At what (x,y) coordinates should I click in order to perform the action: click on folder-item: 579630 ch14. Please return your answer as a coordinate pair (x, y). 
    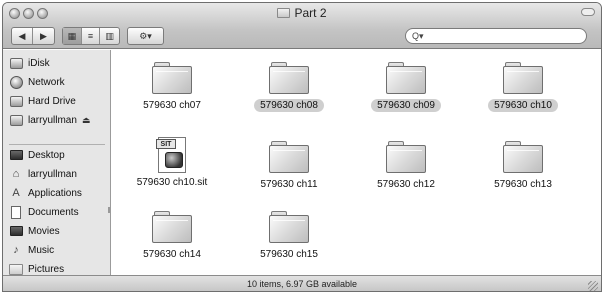
    Looking at the image, I should click on (172, 236).